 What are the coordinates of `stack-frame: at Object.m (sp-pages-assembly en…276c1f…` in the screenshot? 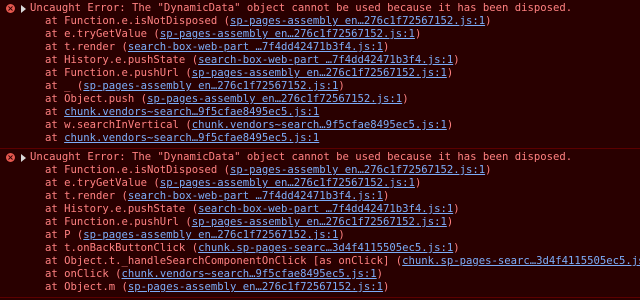 It's located at (217, 287).